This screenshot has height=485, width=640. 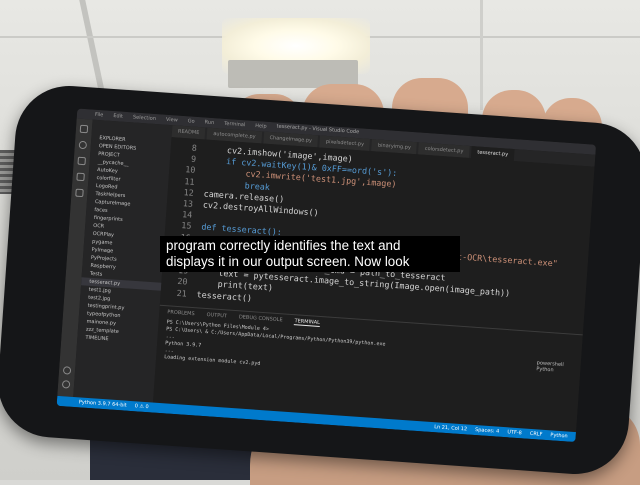 I want to click on extensions-icon, so click(x=79, y=193).